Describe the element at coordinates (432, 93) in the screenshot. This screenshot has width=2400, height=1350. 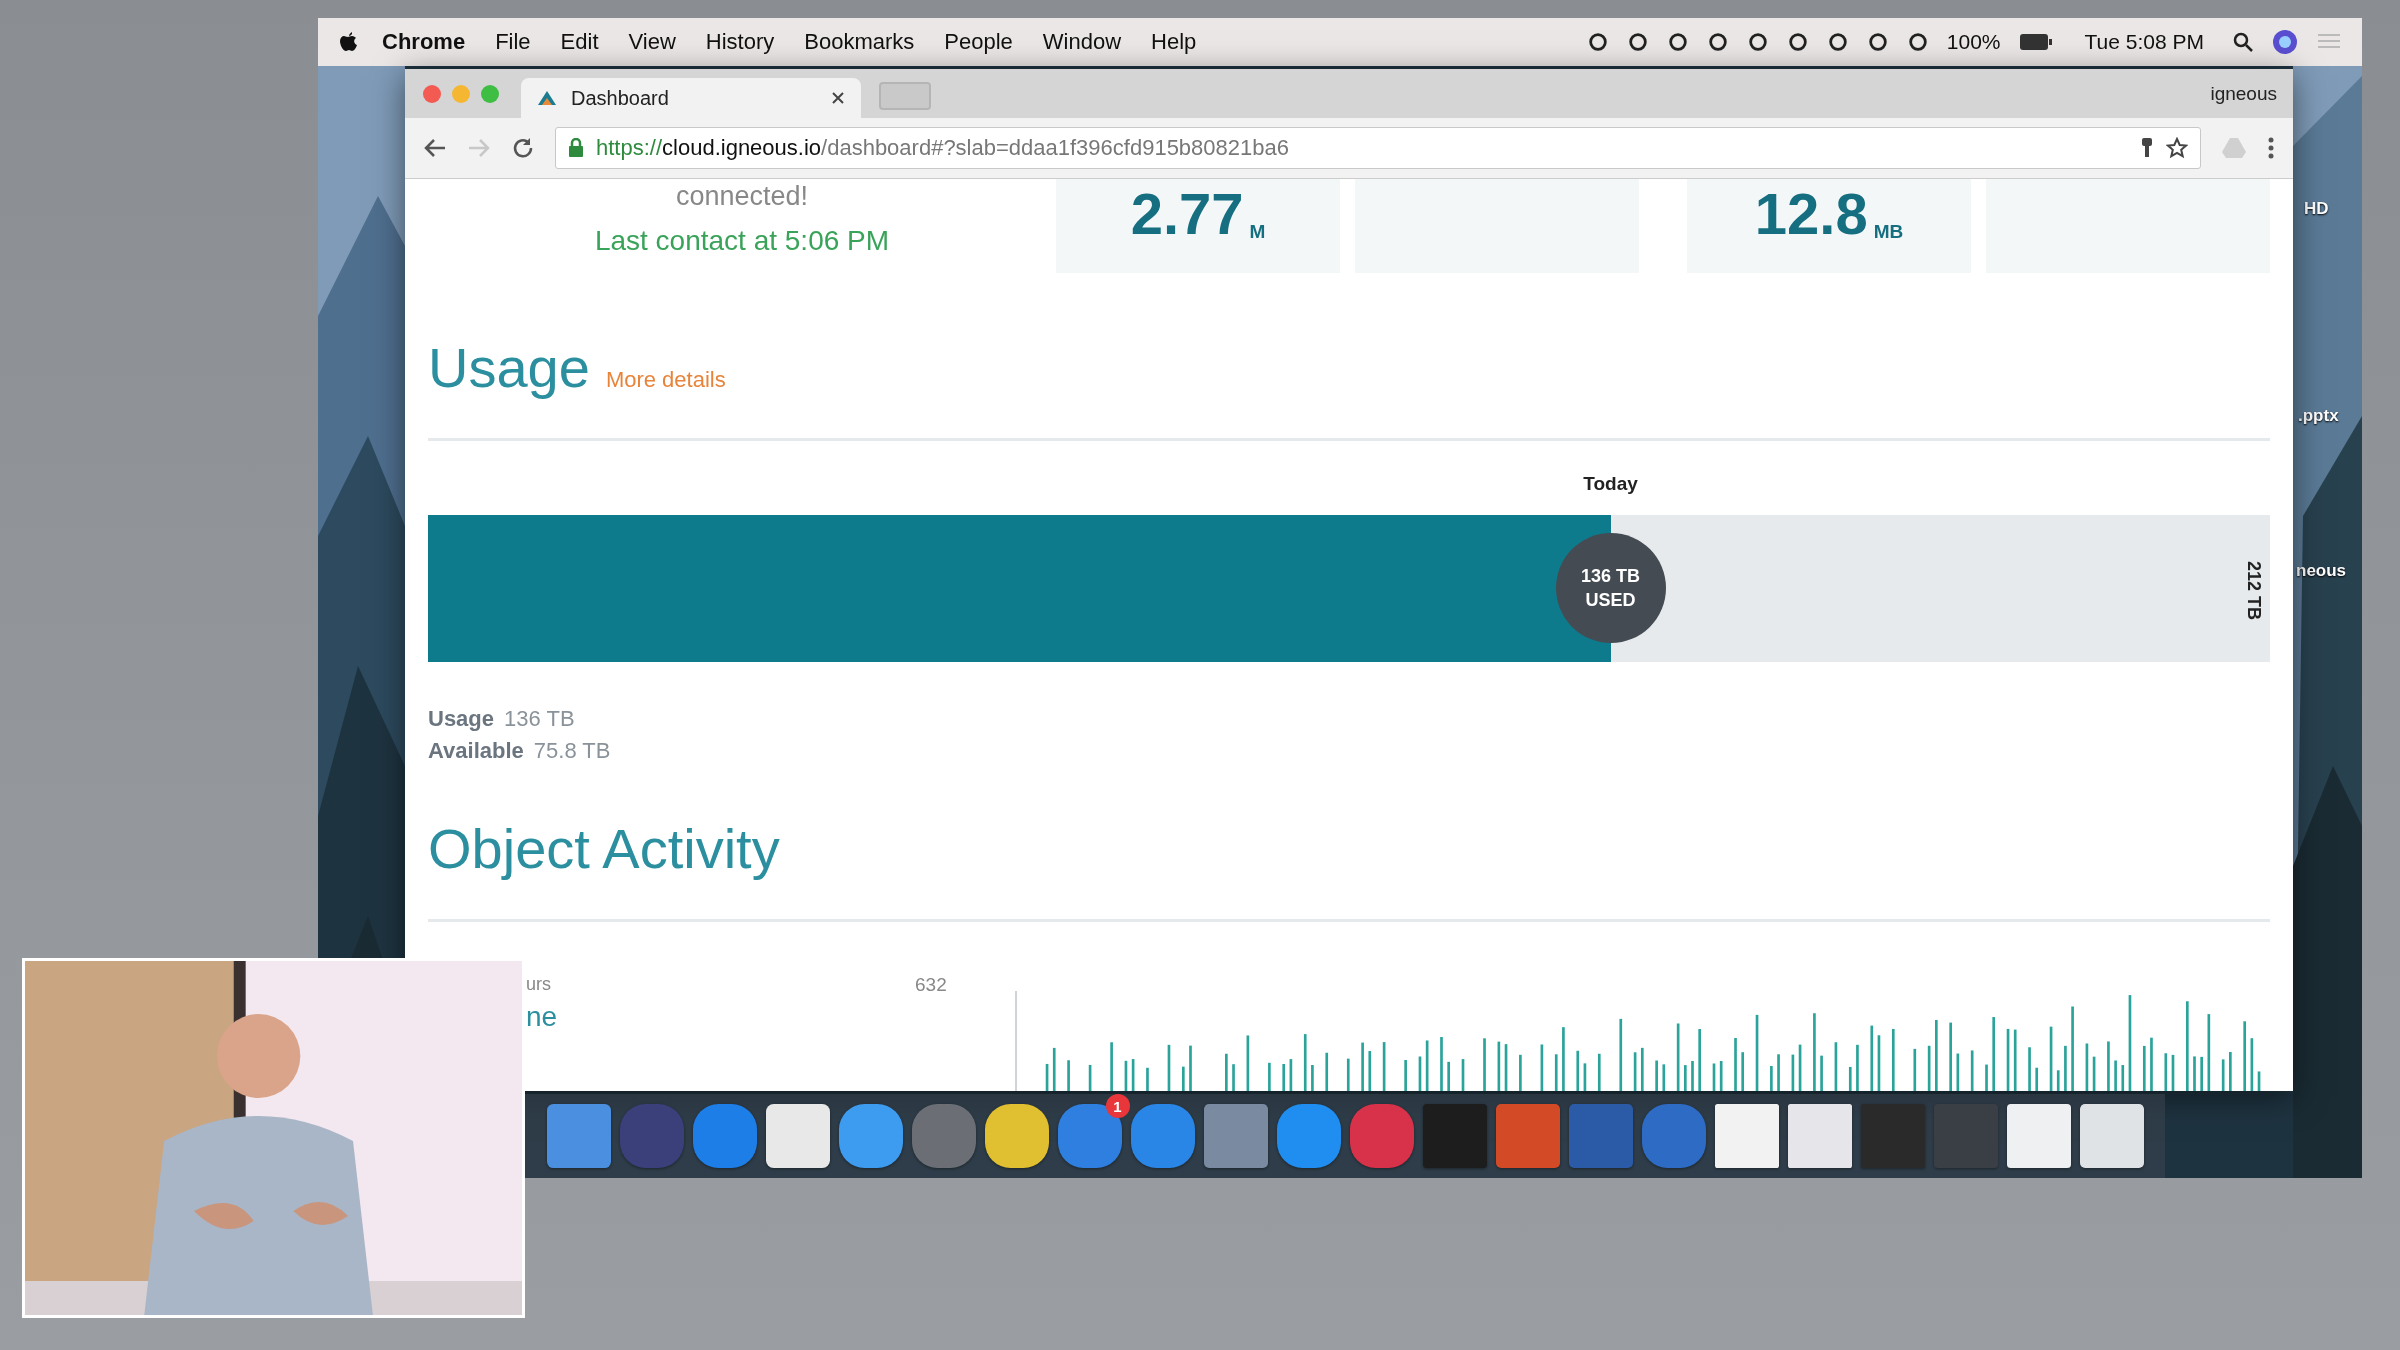
I see `close-window-button` at that location.